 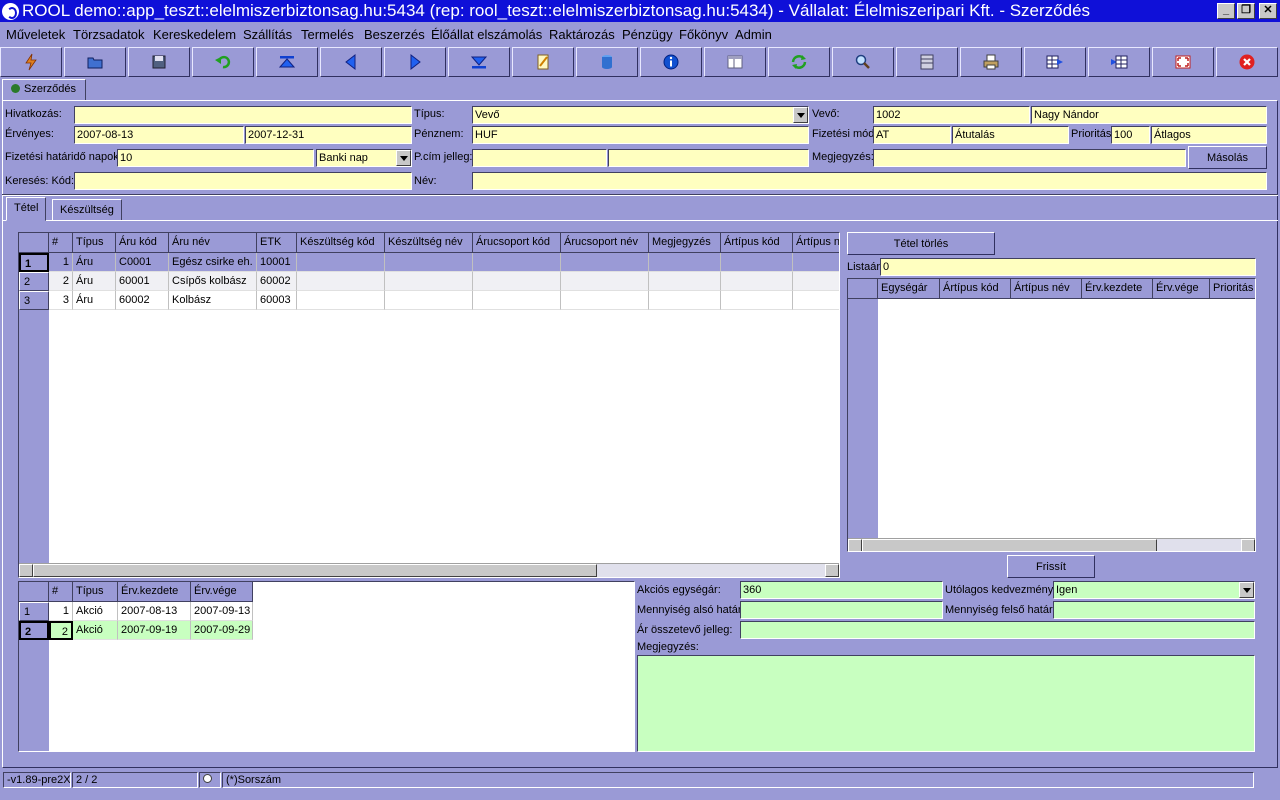 What do you see at coordinates (328, 135) in the screenshot?
I see `ervenyes-to-input: 2007-12-31` at bounding box center [328, 135].